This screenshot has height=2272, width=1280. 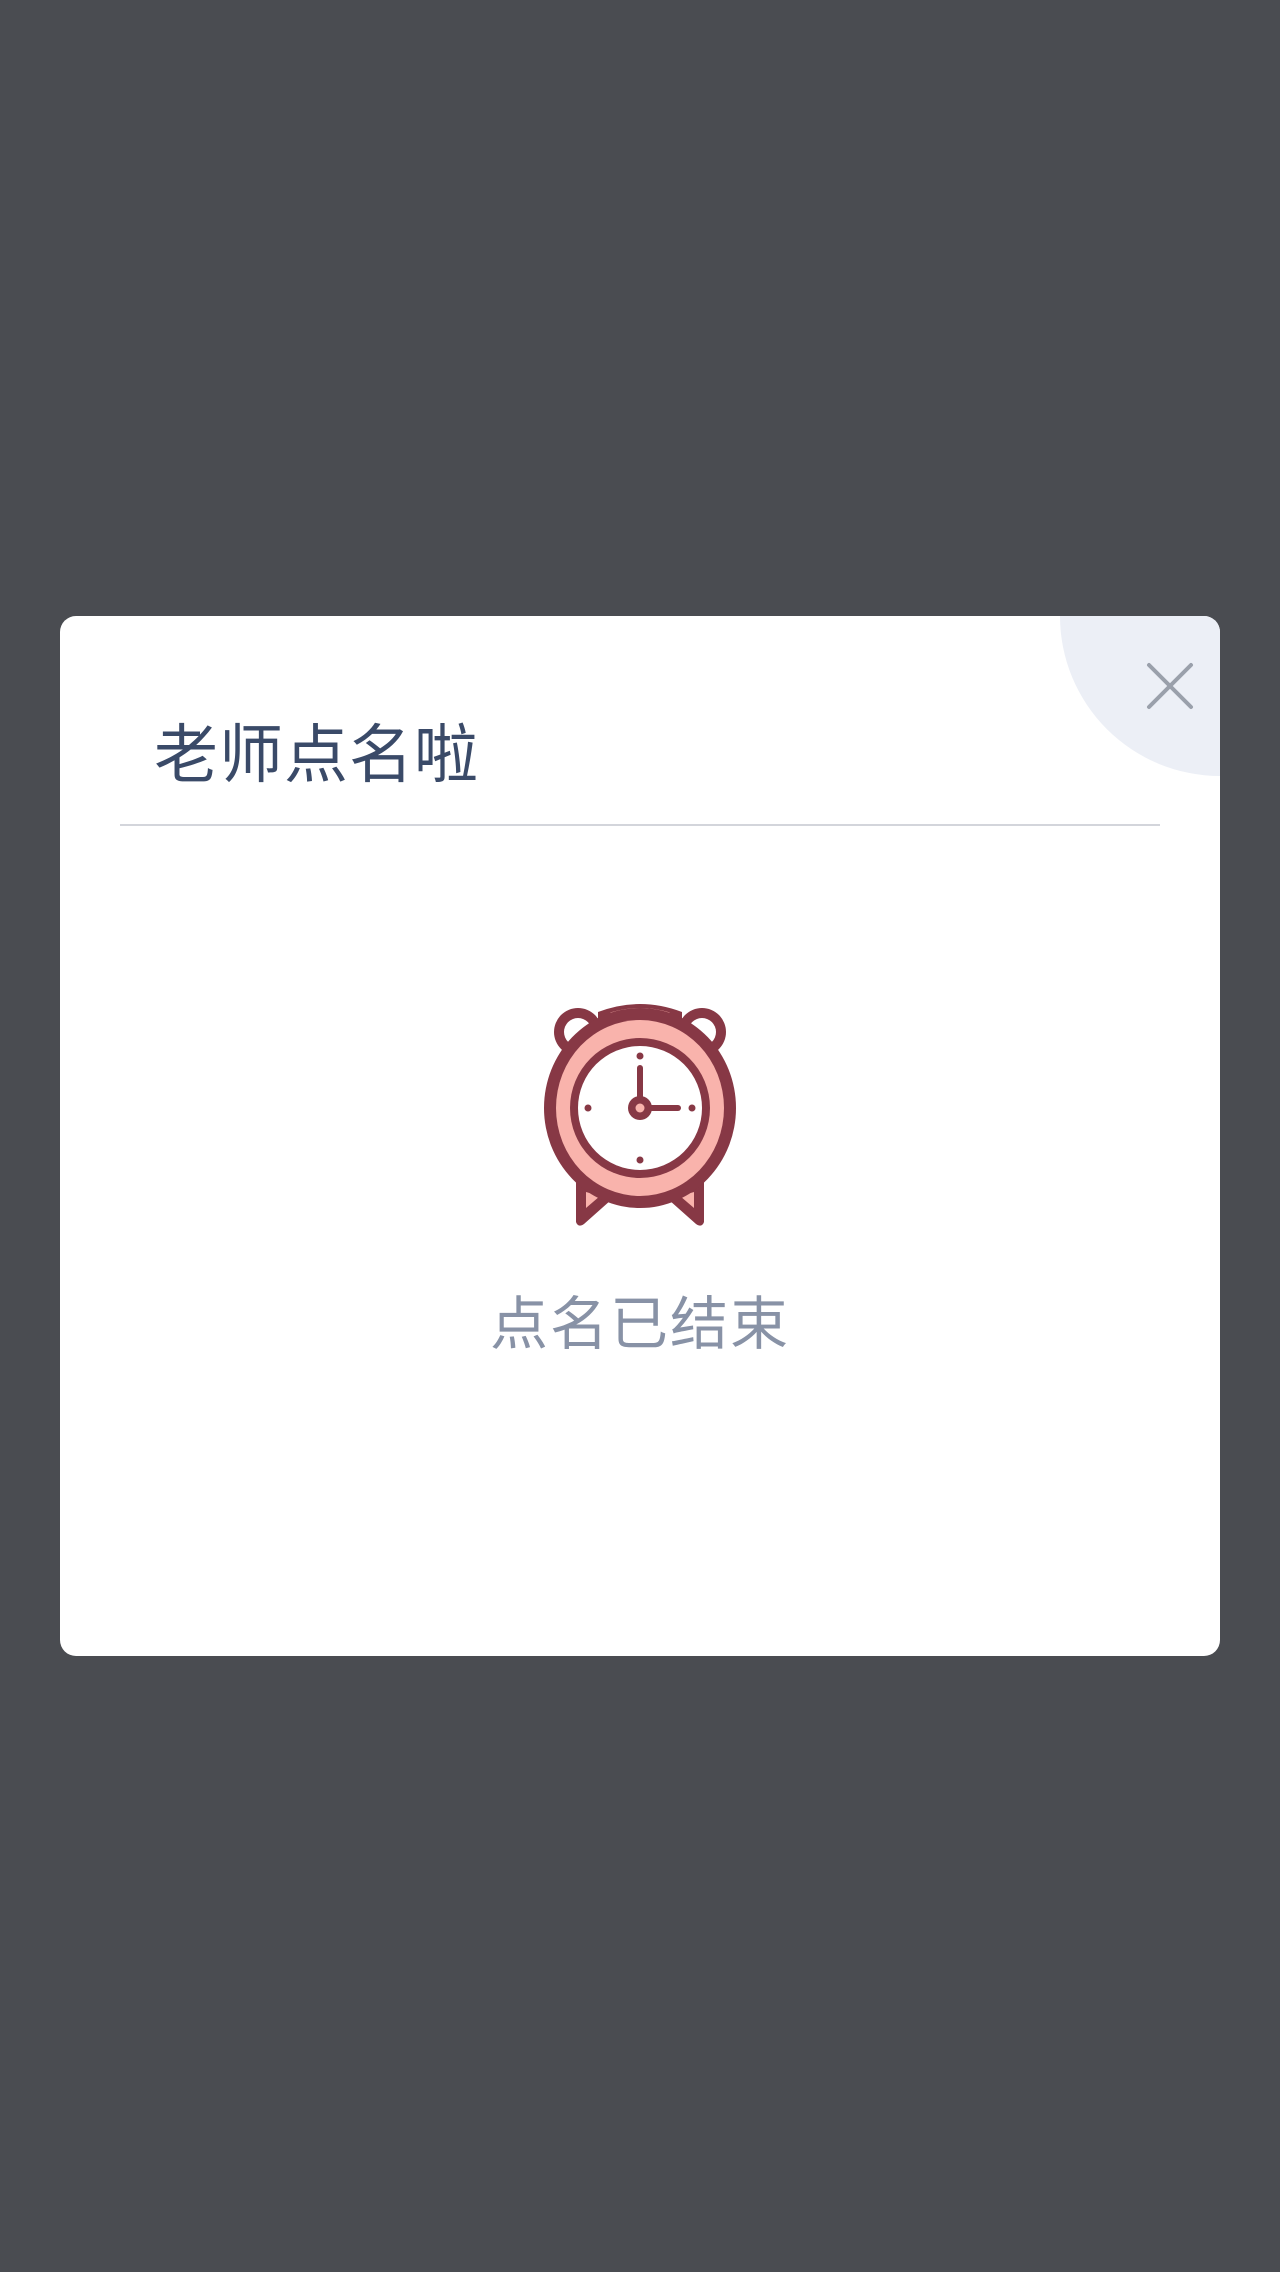 What do you see at coordinates (640, 1115) in the screenshot?
I see `alarm-clock-icon` at bounding box center [640, 1115].